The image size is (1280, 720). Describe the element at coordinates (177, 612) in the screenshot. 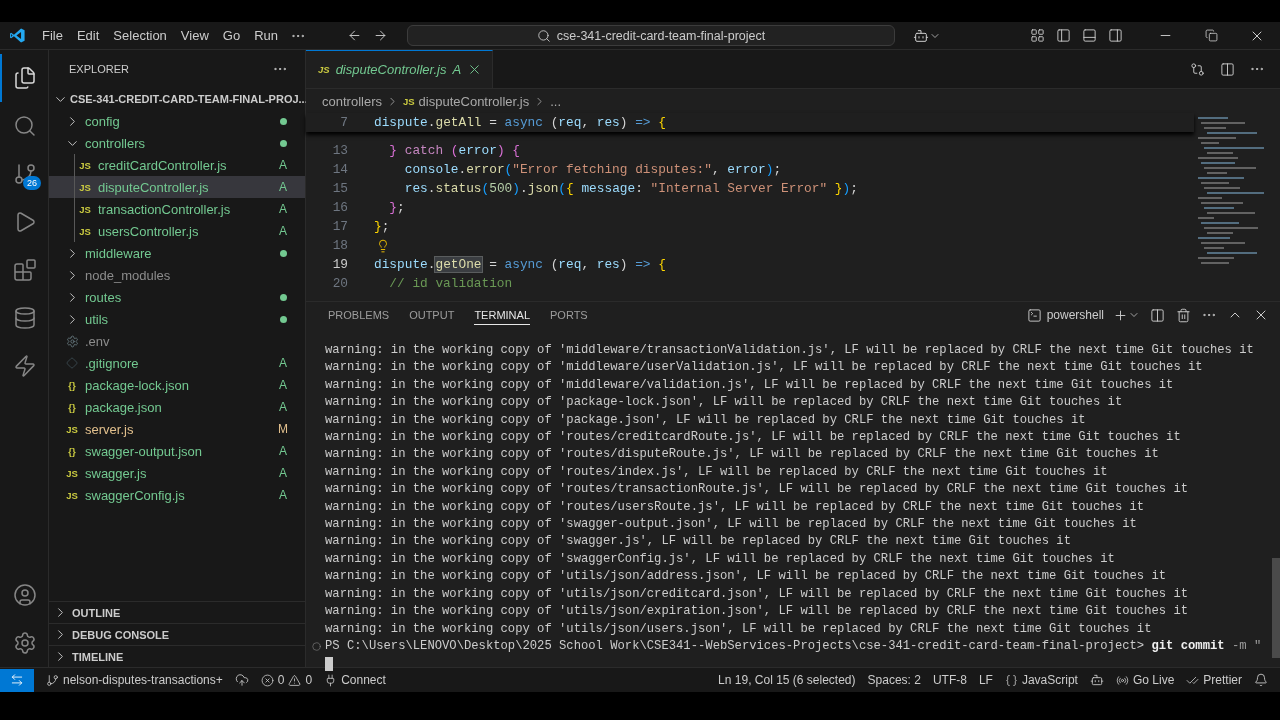

I see `section-header: OUTLINE` at that location.